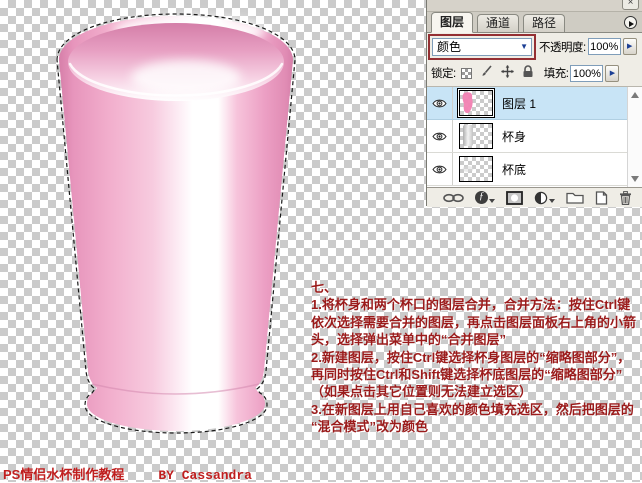 The width and height of the screenshot is (642, 483). Describe the element at coordinates (453, 198) in the screenshot. I see `link-layers-icon` at that location.